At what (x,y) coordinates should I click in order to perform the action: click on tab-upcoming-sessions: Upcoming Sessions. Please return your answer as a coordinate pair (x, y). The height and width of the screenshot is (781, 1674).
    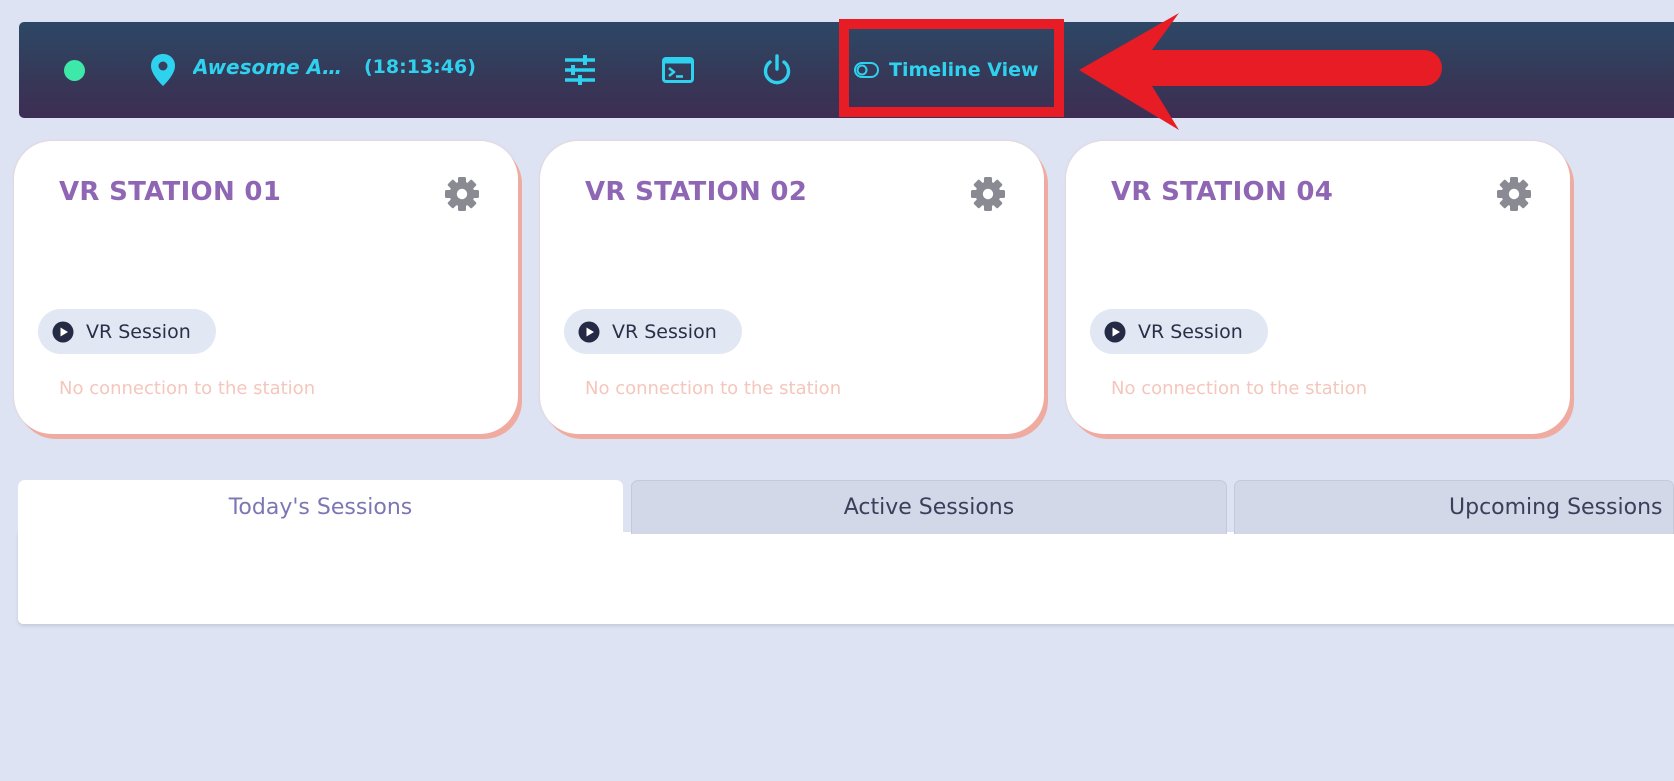
    Looking at the image, I should click on (1454, 507).